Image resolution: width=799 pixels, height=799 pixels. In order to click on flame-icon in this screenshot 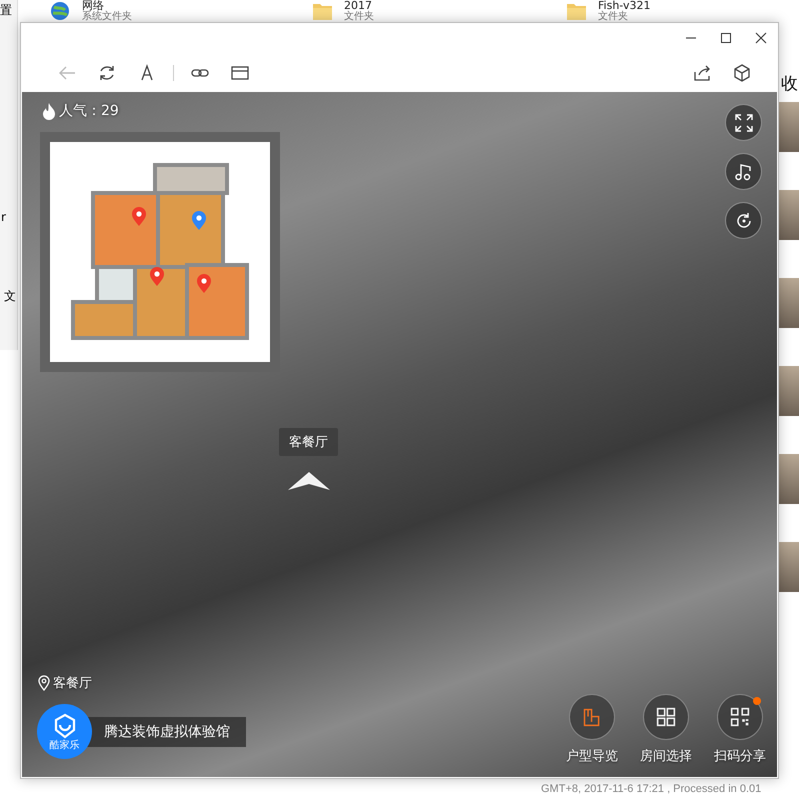, I will do `click(49, 111)`.